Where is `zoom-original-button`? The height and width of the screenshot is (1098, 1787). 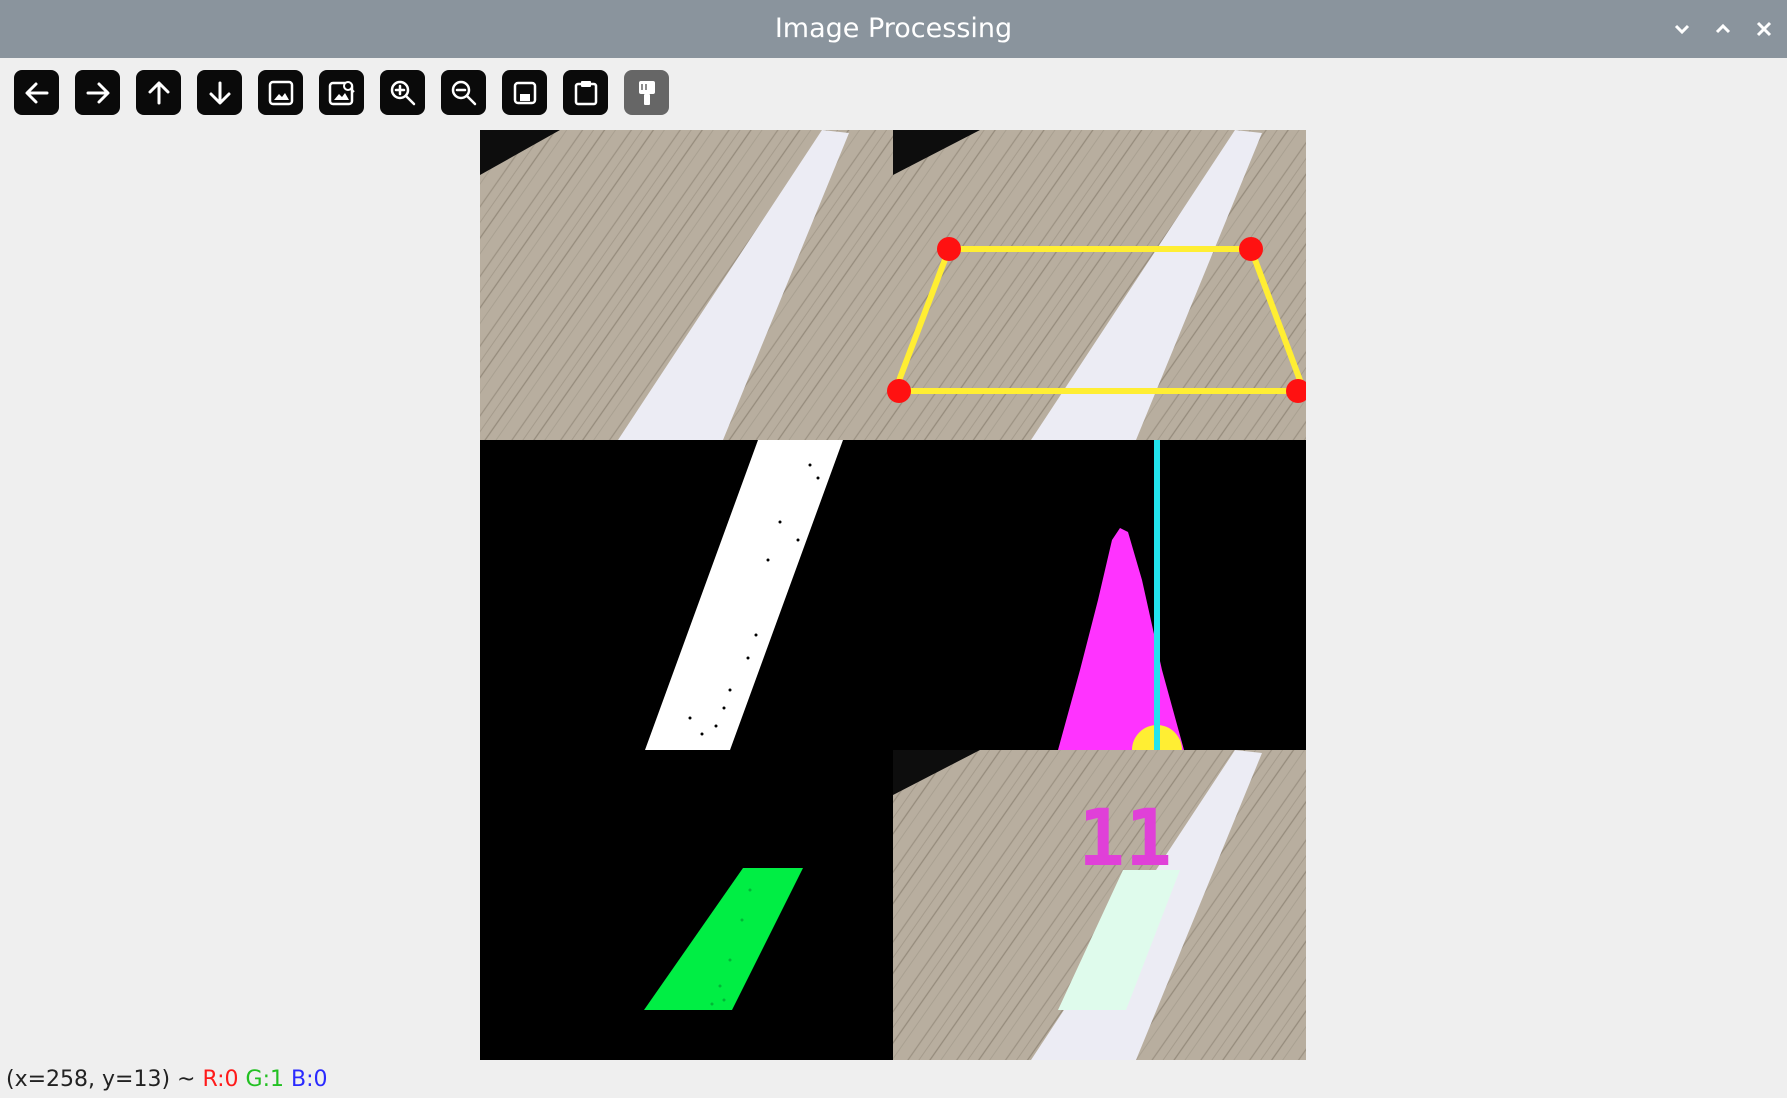
zoom-original-button is located at coordinates (341, 92).